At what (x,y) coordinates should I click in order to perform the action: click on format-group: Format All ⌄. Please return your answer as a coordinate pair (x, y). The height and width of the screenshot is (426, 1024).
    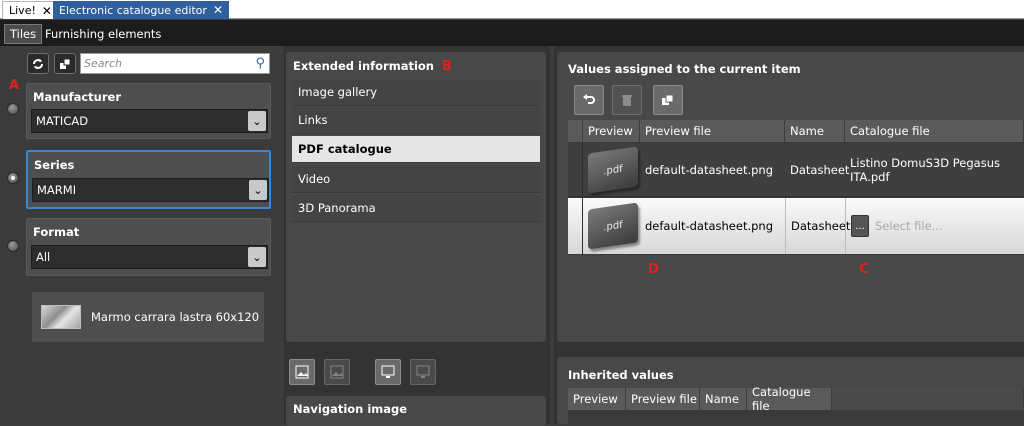
    Looking at the image, I should click on (148, 247).